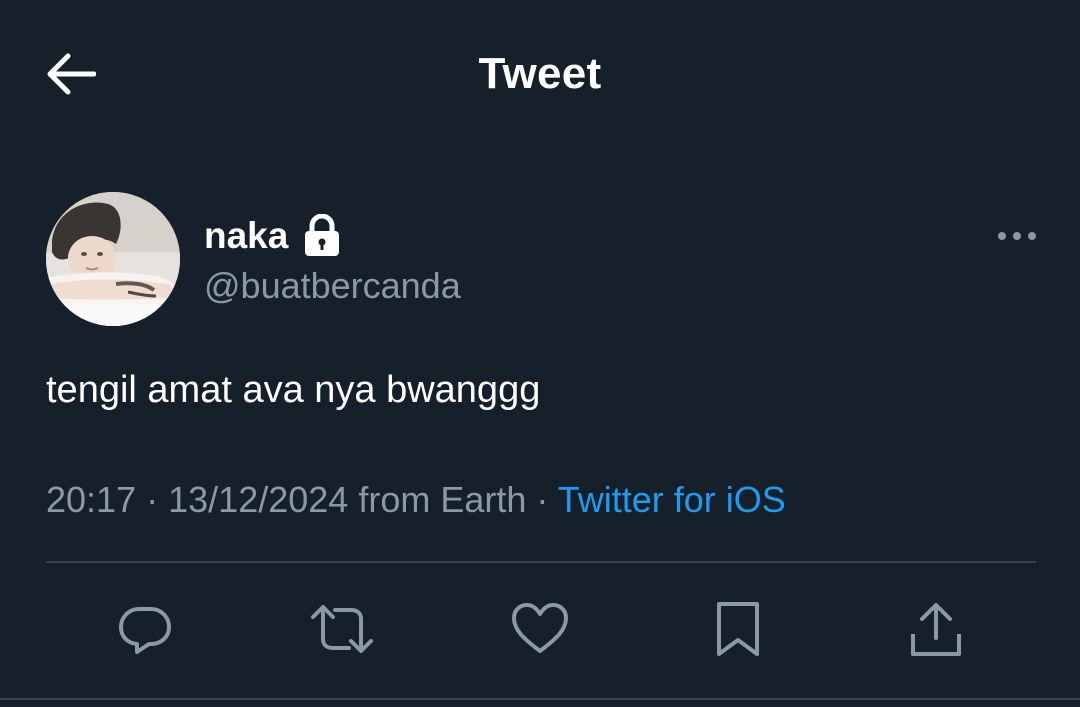 Image resolution: width=1080 pixels, height=707 pixels. I want to click on like-button, so click(540, 629).